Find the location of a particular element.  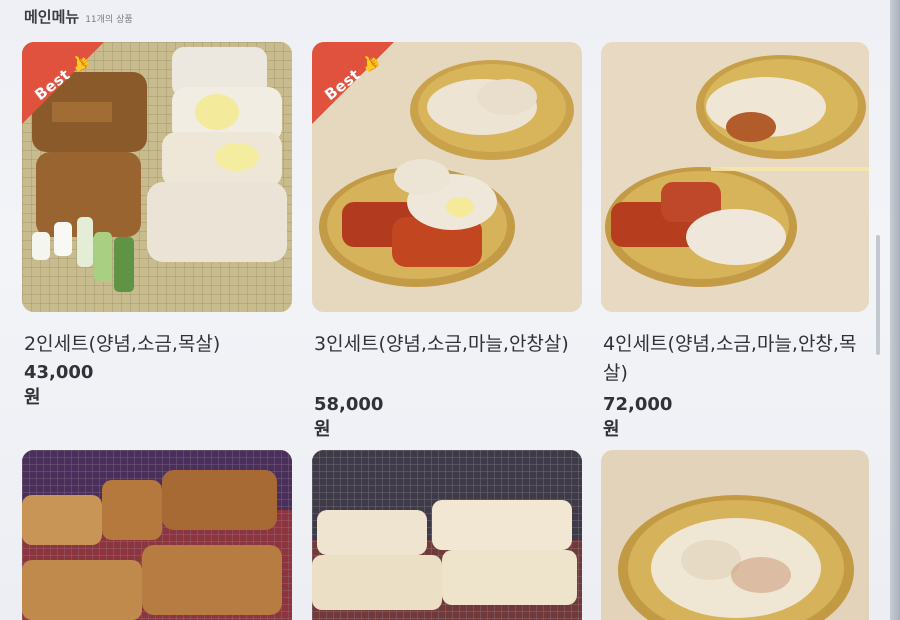

section-header: 메인메뉴 11개의 상품 is located at coordinates (78, 16).